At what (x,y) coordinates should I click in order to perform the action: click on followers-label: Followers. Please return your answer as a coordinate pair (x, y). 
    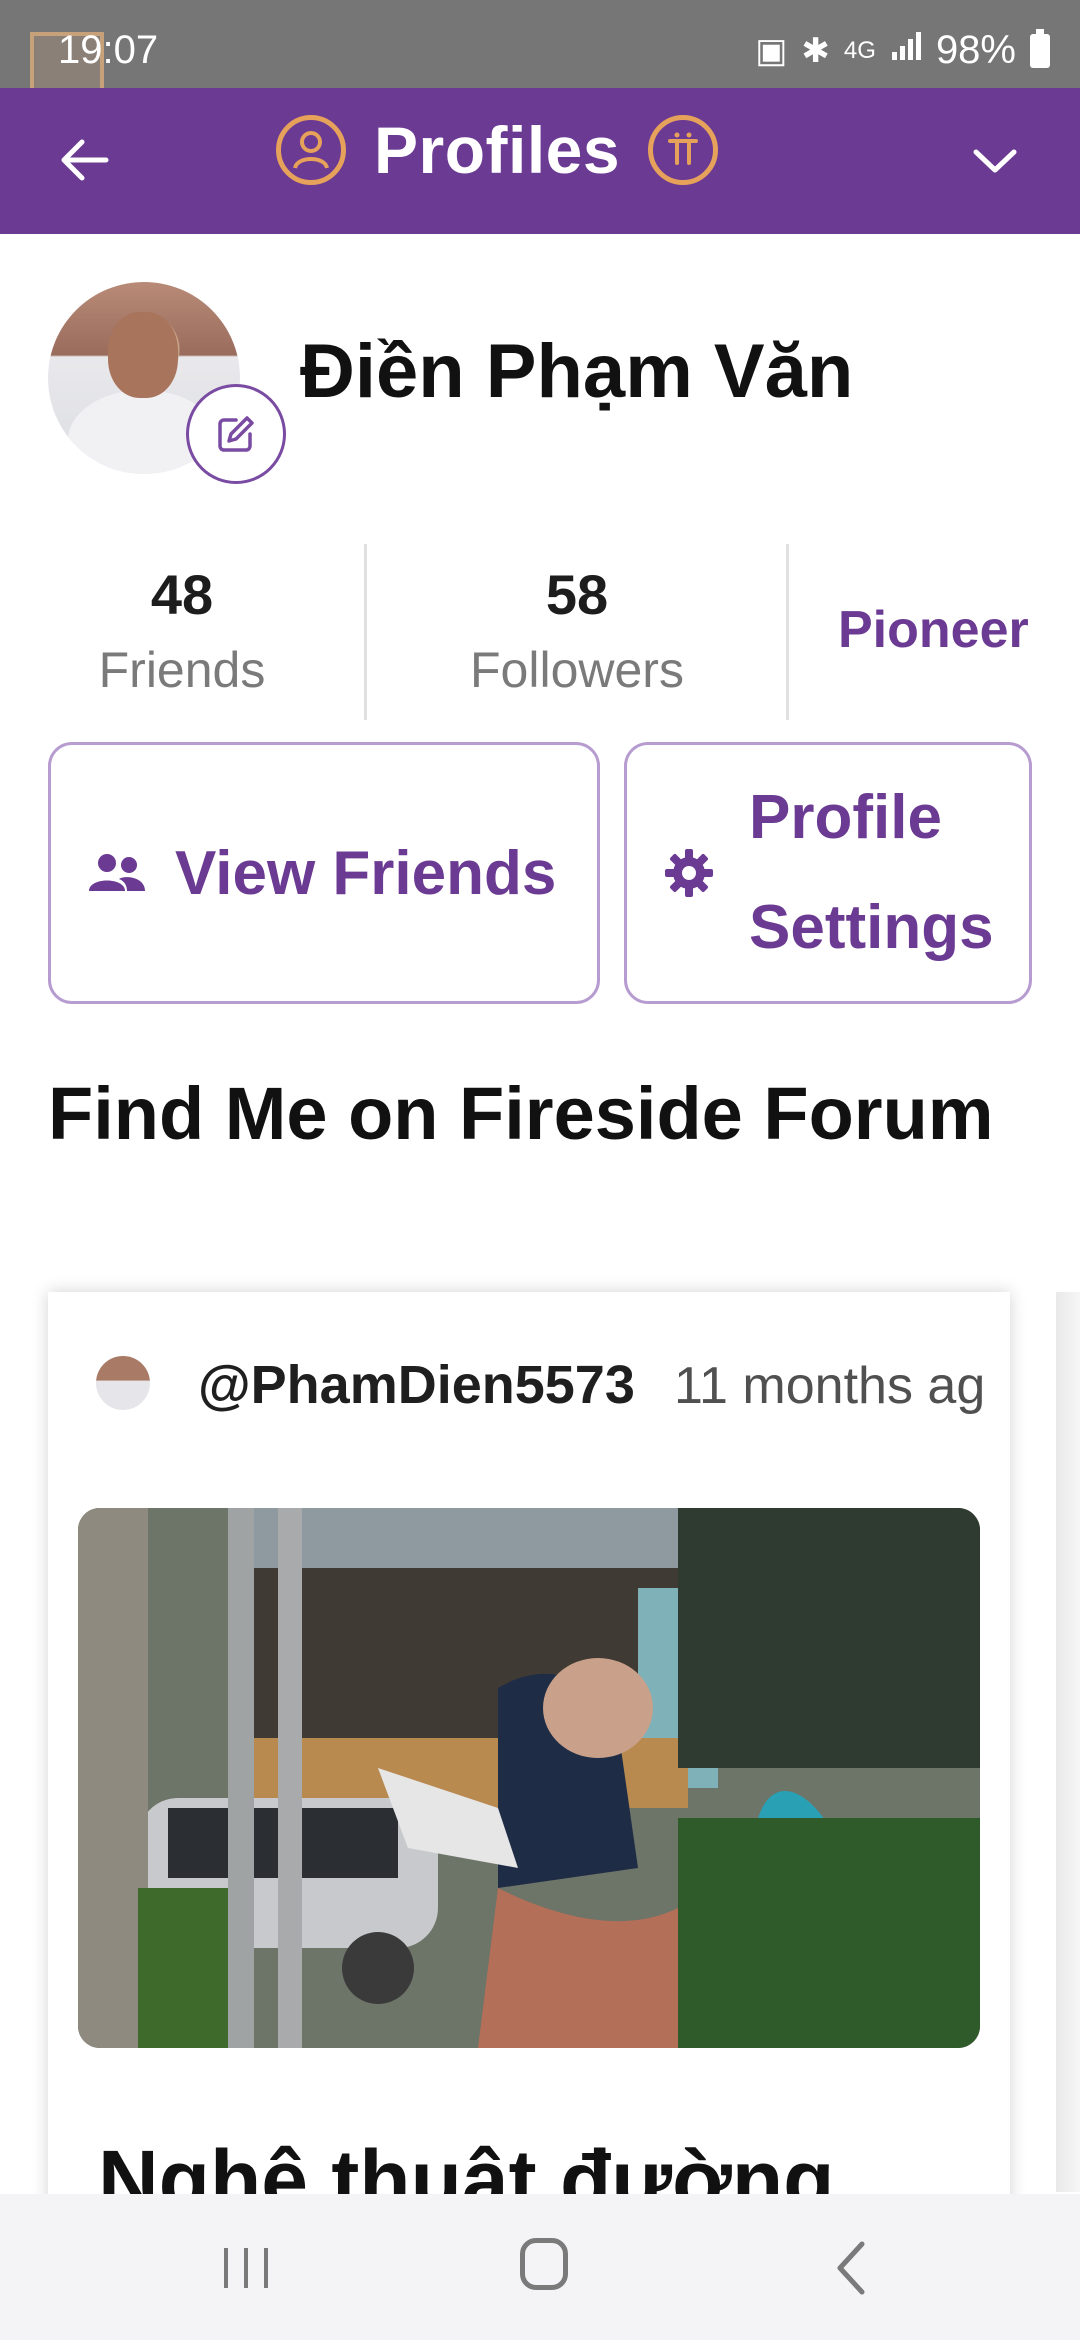
    Looking at the image, I should click on (577, 670).